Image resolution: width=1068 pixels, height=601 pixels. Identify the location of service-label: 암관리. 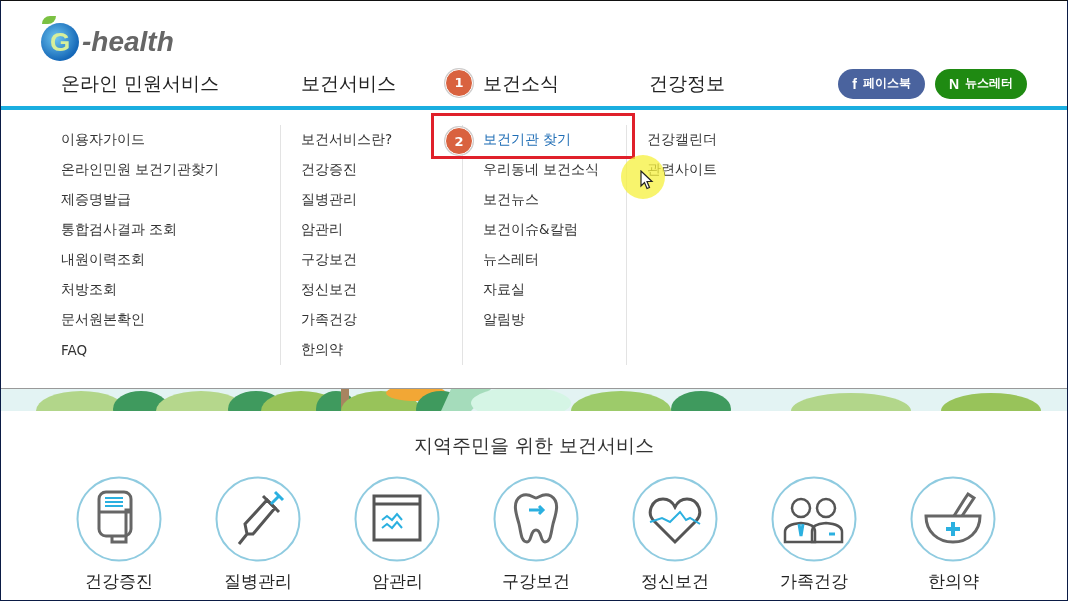
(397, 581).